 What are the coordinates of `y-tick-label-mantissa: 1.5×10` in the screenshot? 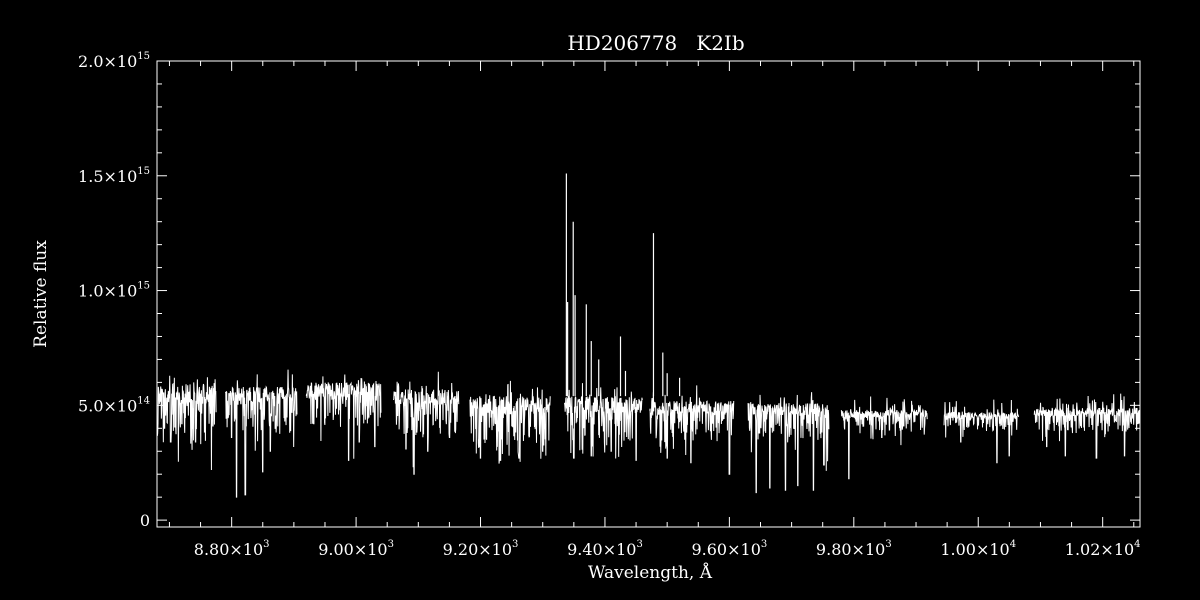 It's located at (107, 176).